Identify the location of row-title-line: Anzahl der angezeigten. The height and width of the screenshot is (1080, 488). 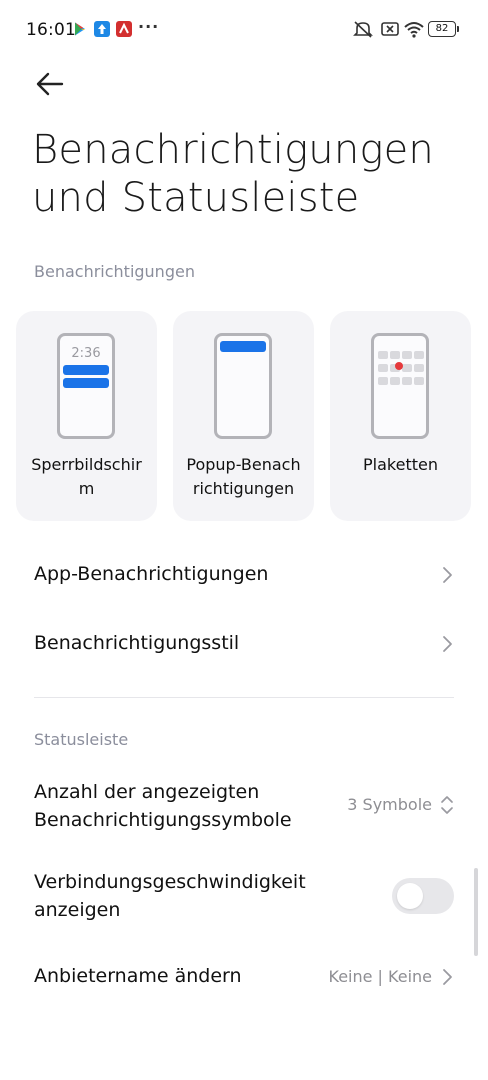
(147, 792).